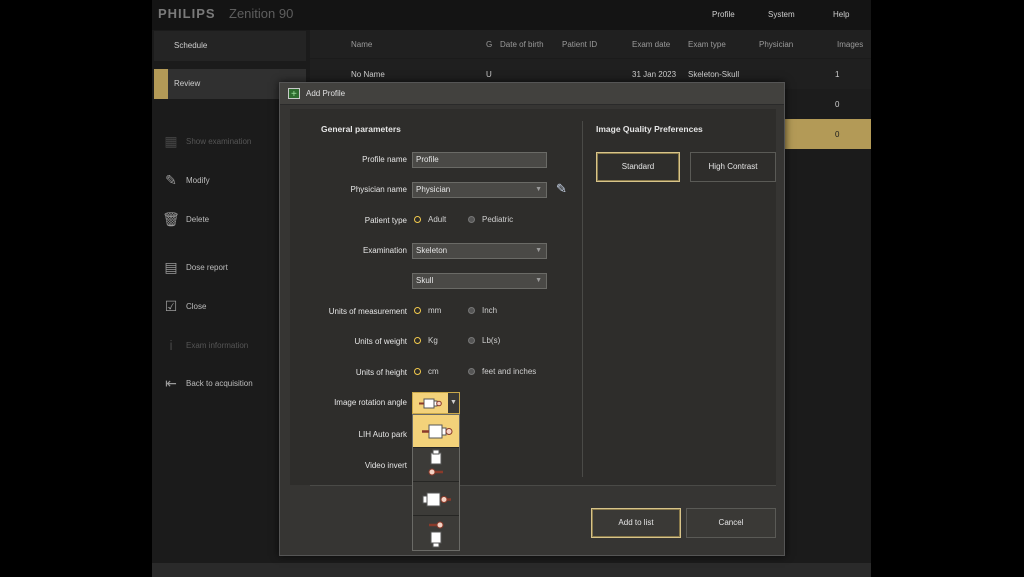 Image resolution: width=1024 pixels, height=577 pixels. I want to click on rotation-options-list, so click(436, 482).